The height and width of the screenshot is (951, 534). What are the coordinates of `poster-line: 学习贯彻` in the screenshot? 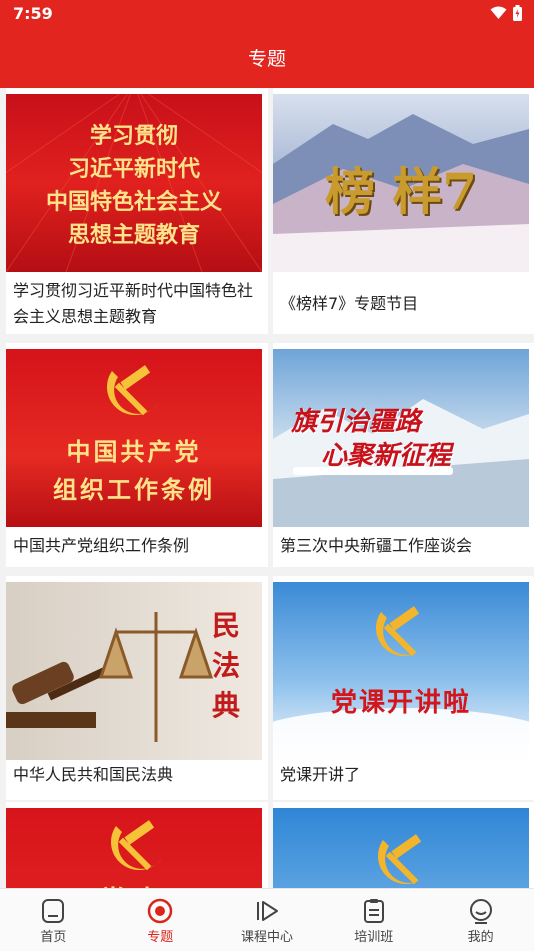 It's located at (133, 136).